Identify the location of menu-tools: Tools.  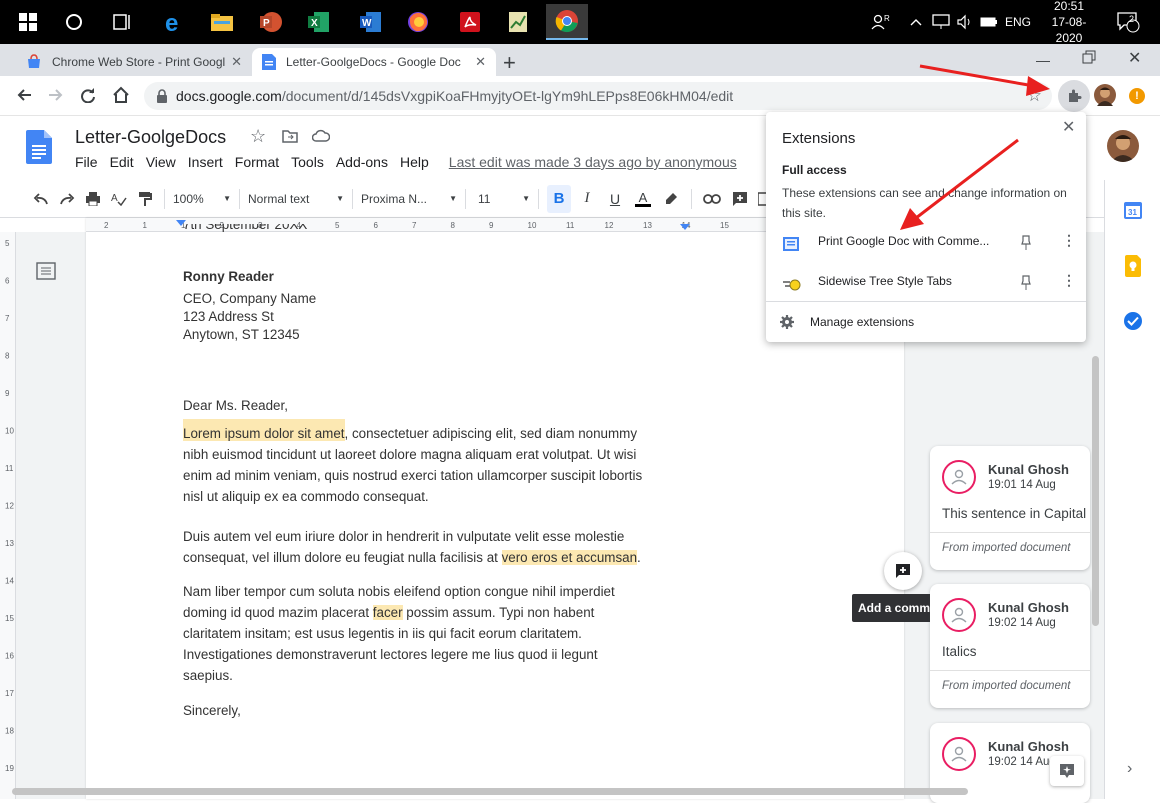
(307, 162).